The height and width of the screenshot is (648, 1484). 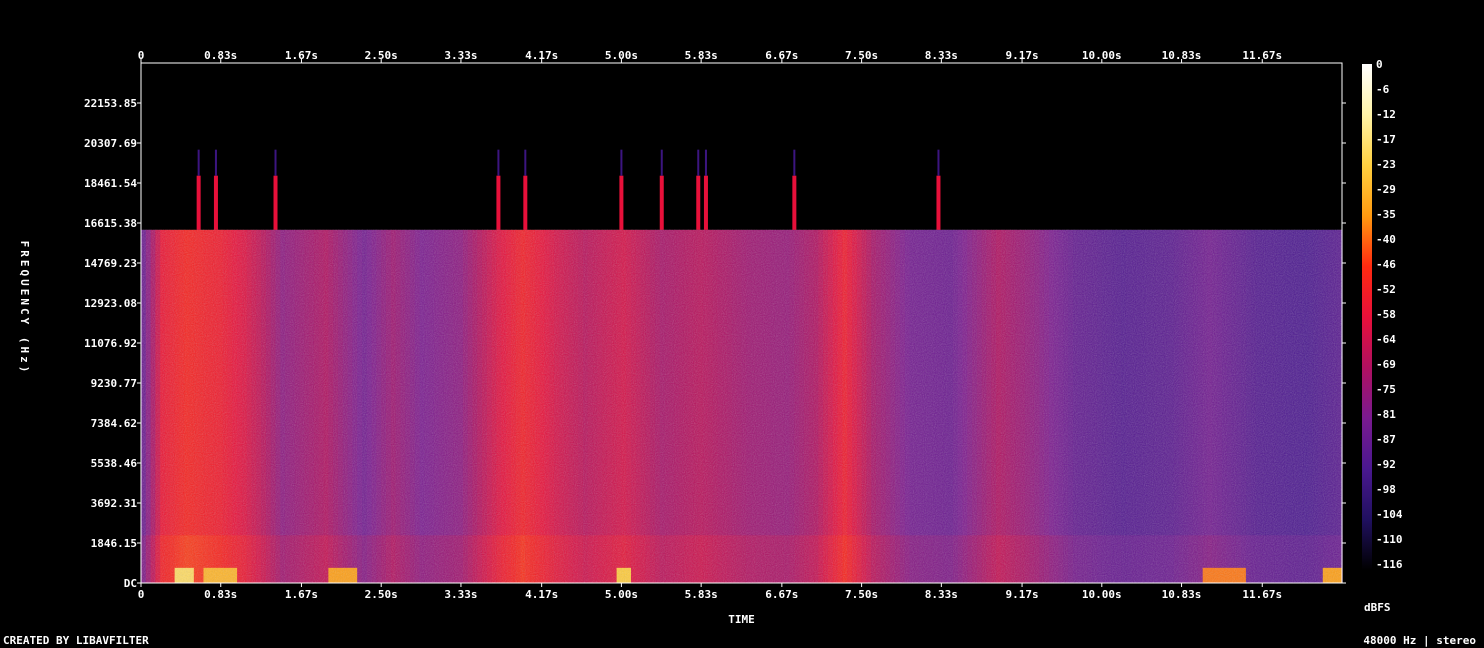 What do you see at coordinates (1367, 317) in the screenshot?
I see `colorbar-gradient` at bounding box center [1367, 317].